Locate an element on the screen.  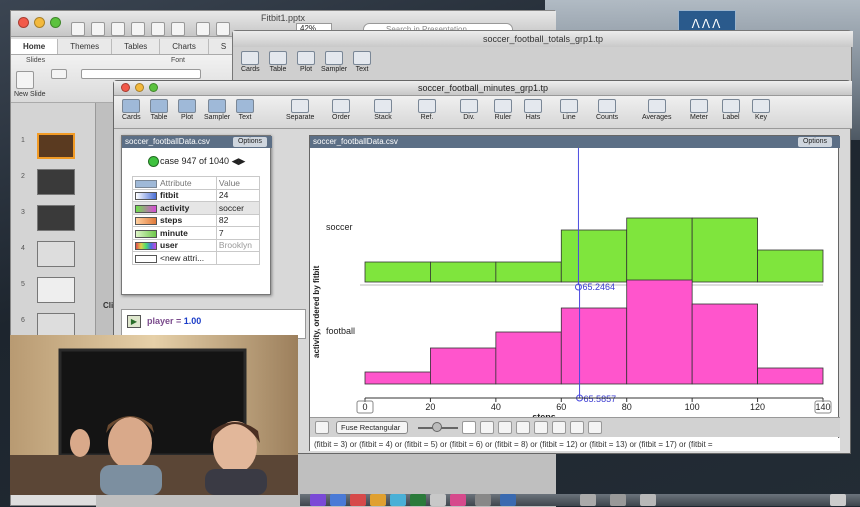
totals-plot-tool: Plot is located at coordinates (306, 62).